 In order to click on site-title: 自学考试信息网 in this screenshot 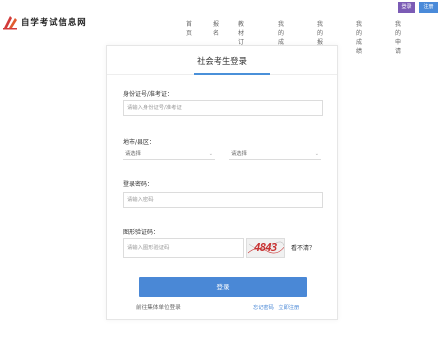, I will do `click(54, 22)`.